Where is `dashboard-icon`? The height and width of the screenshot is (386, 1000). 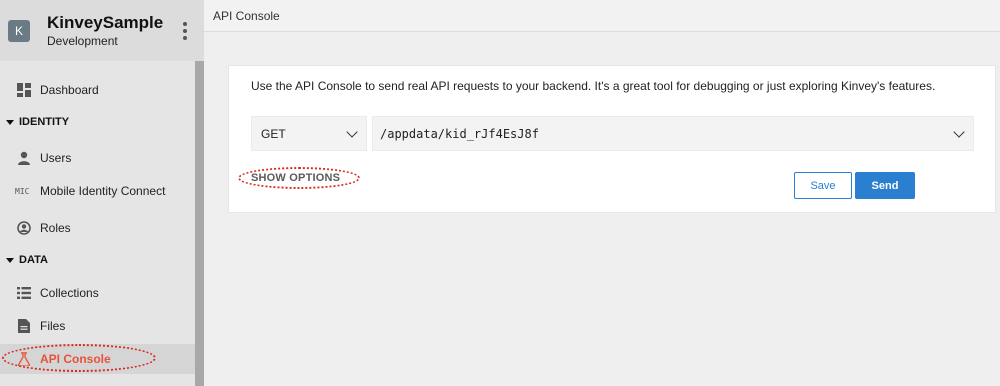 dashboard-icon is located at coordinates (24, 90).